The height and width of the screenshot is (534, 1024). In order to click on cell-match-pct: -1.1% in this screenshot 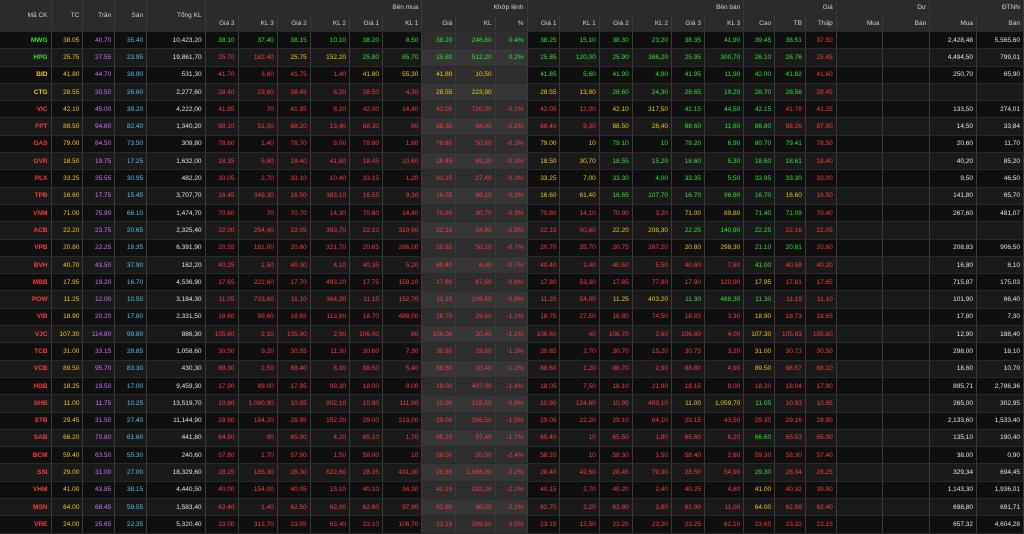, I will do `click(511, 317)`.